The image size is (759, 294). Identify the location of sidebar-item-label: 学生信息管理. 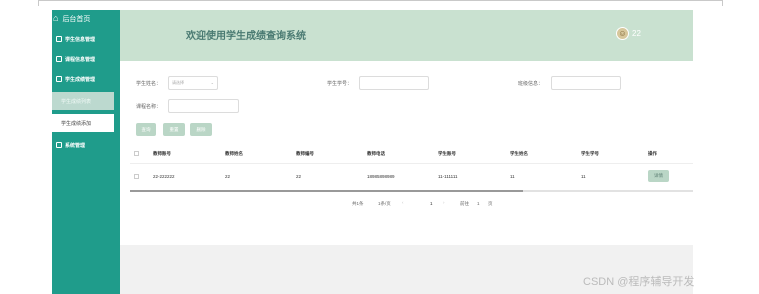
(80, 39).